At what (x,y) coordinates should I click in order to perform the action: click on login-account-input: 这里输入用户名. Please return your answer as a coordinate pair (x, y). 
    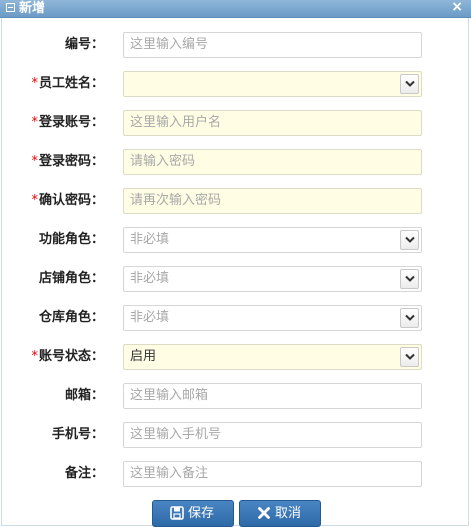
    Looking at the image, I should click on (272, 123).